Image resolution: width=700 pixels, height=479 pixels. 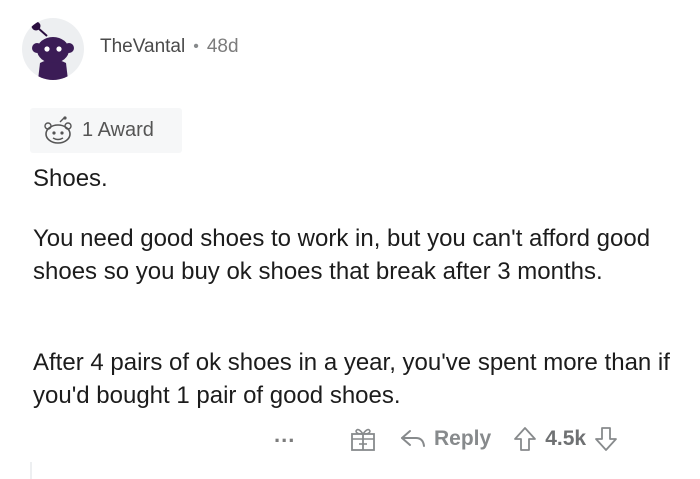 What do you see at coordinates (413, 438) in the screenshot?
I see `reply-arrow-icon` at bounding box center [413, 438].